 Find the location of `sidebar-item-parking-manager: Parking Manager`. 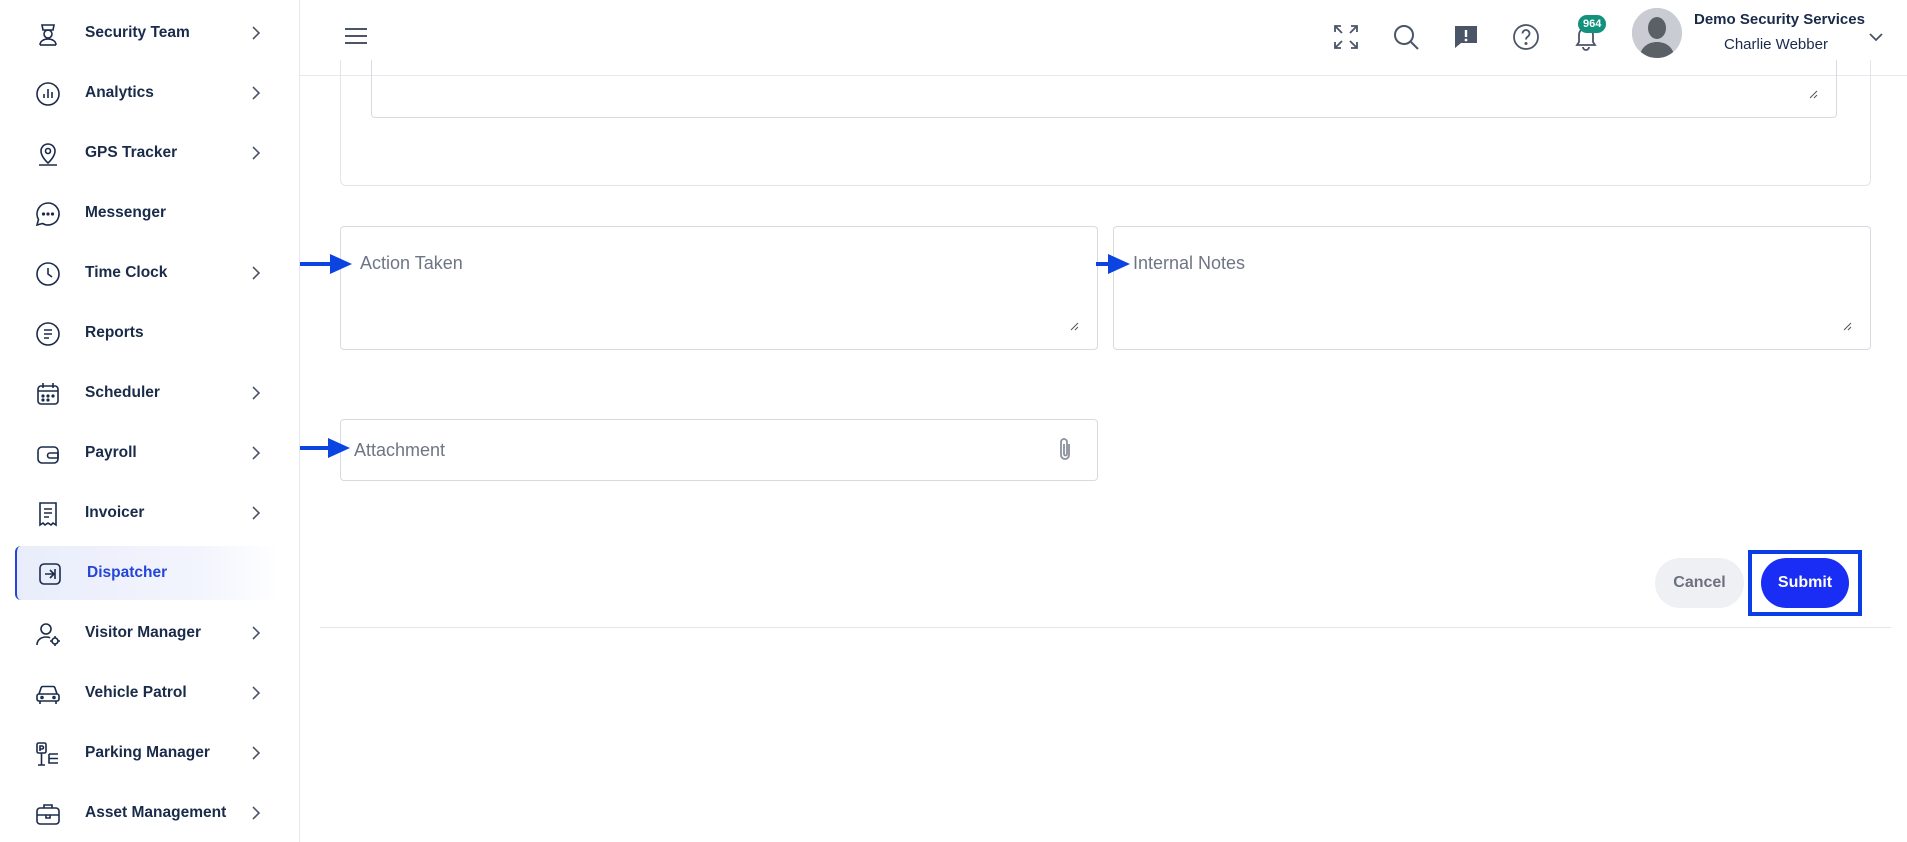

sidebar-item-parking-manager: Parking Manager is located at coordinates (147, 753).